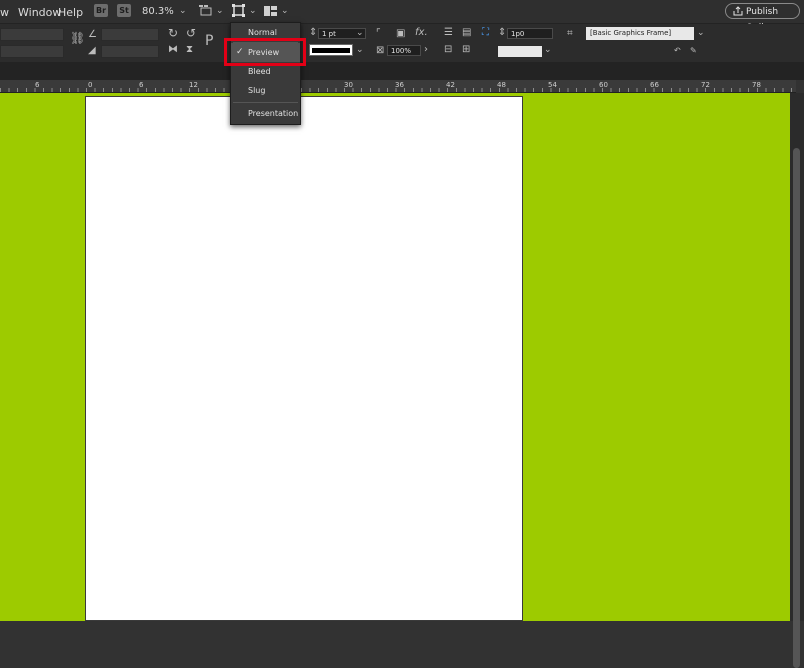 The width and height of the screenshot is (804, 668). I want to click on stock-button: St, so click(124, 10).